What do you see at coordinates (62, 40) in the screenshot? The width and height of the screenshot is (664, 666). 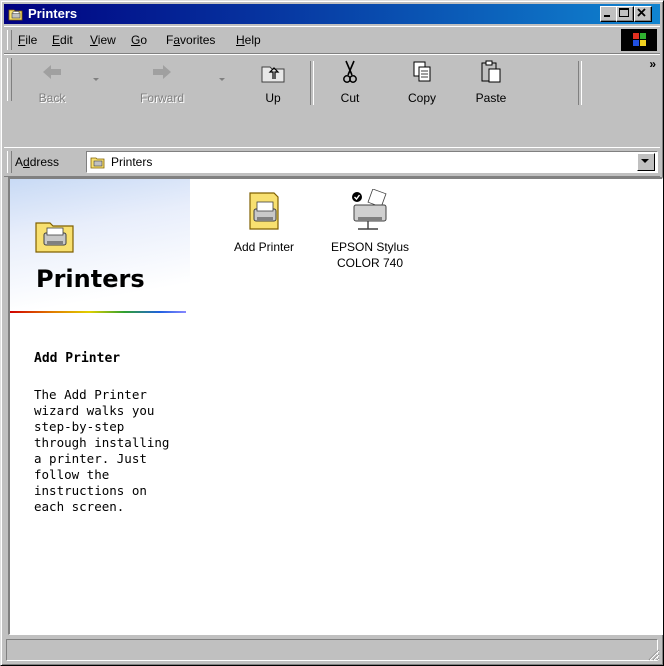 I see `menu-edit: Edit` at bounding box center [62, 40].